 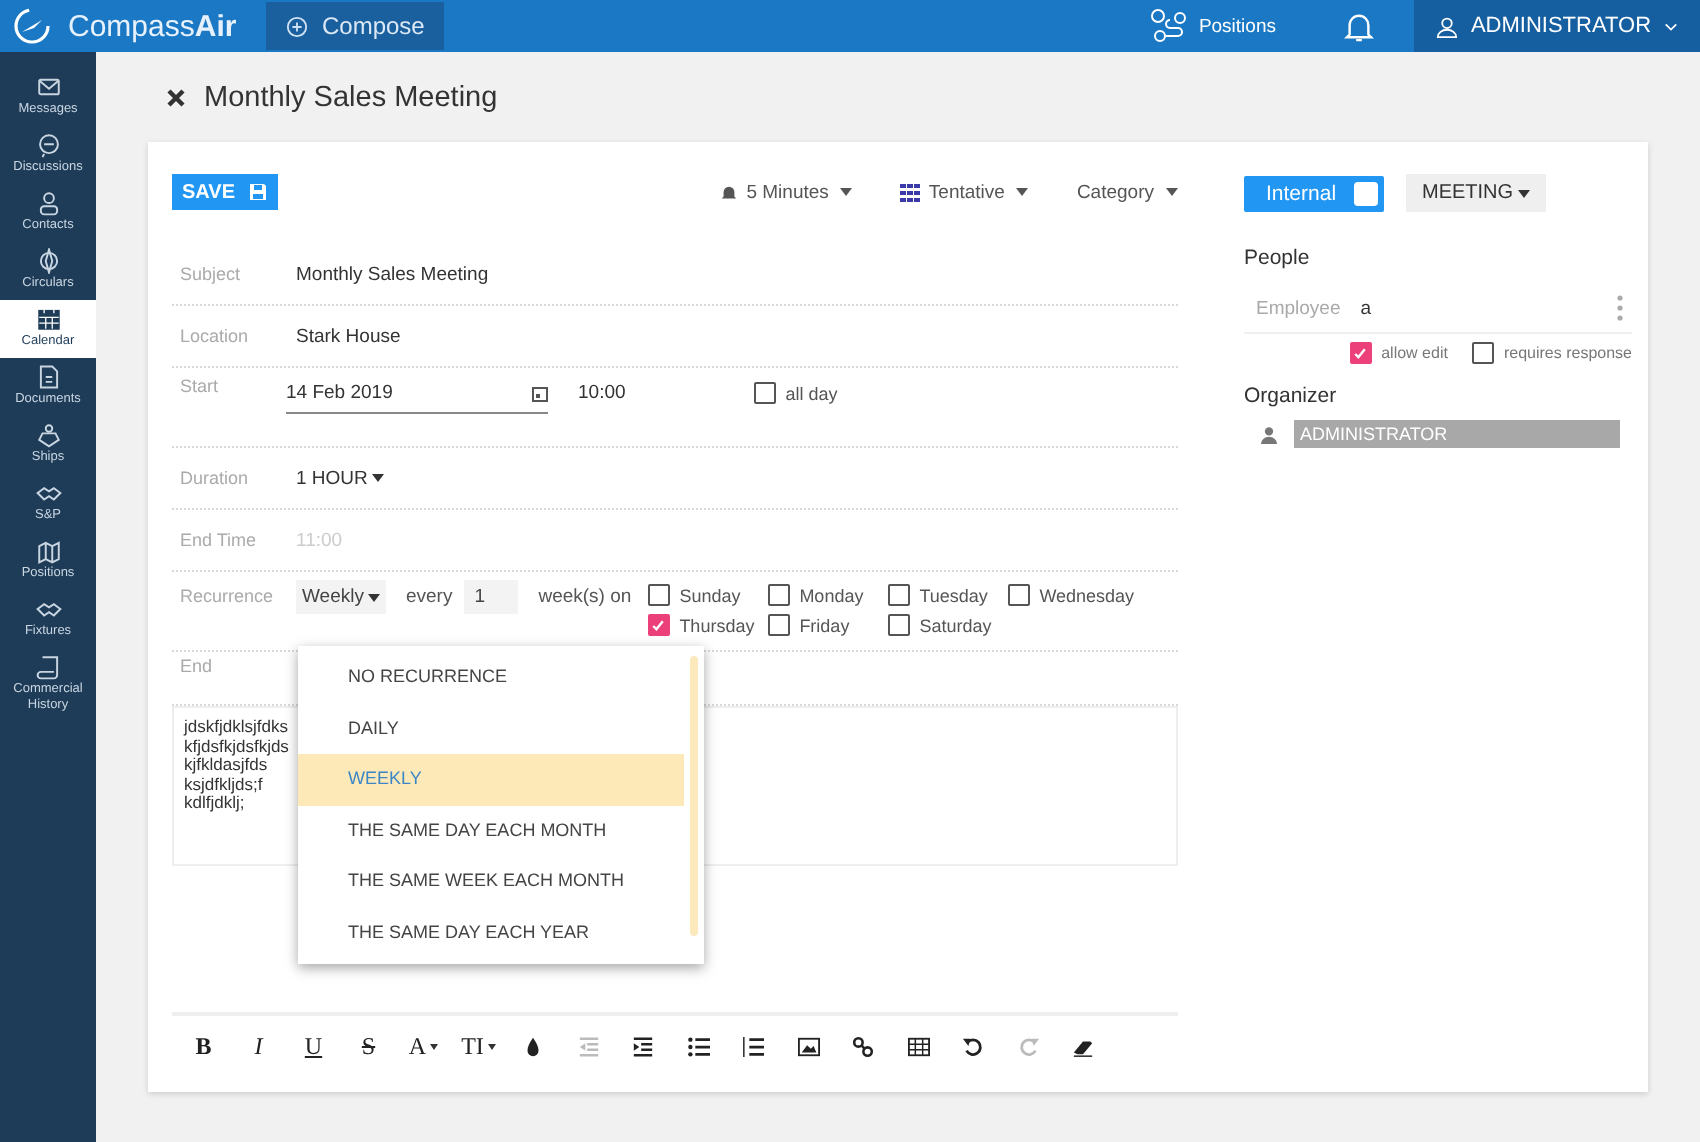 What do you see at coordinates (1398, 353) in the screenshot?
I see `allow-edit-checkbox: allow edit` at bounding box center [1398, 353].